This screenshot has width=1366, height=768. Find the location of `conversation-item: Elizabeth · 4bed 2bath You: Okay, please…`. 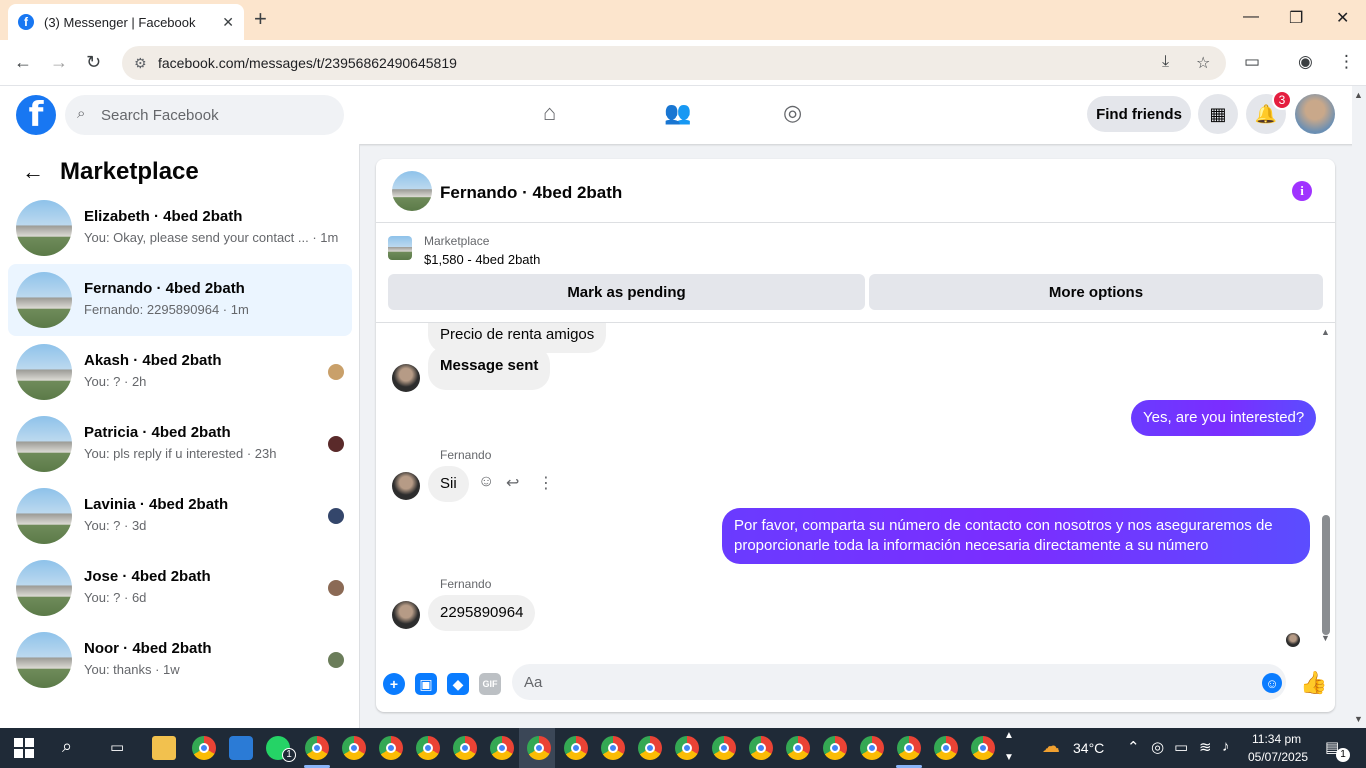

conversation-item: Elizabeth · 4bed 2bath You: Okay, please… is located at coordinates (180, 228).